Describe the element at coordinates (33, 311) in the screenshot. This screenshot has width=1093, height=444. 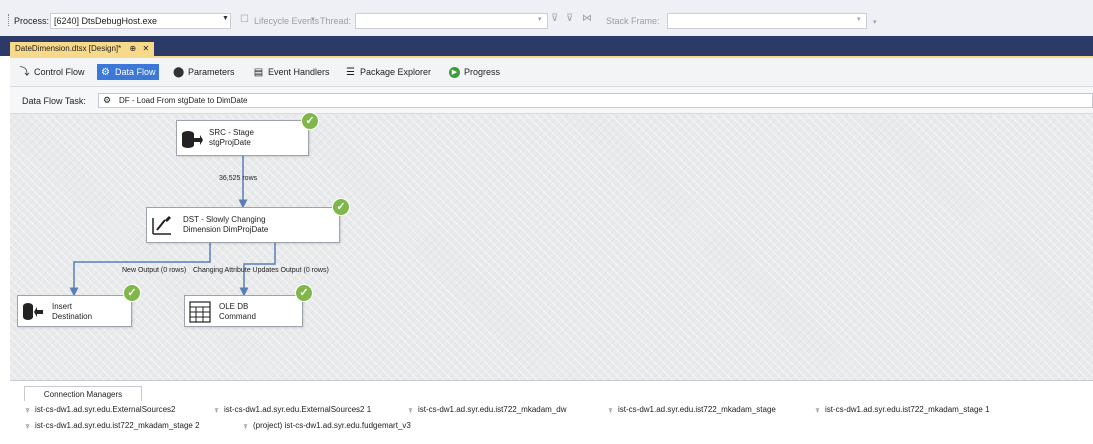
I see `destination-icon` at that location.